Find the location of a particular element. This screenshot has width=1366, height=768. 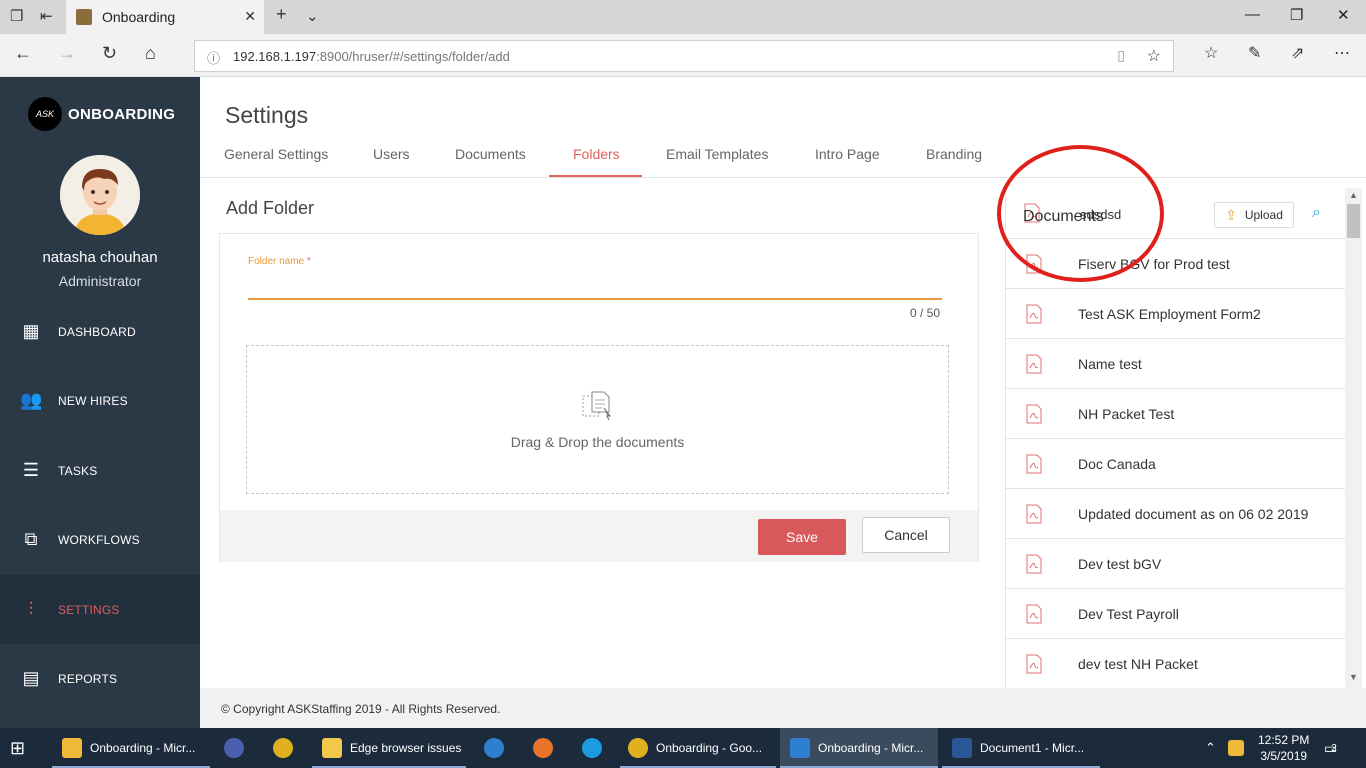

scroll-thumb is located at coordinates (1353, 221).